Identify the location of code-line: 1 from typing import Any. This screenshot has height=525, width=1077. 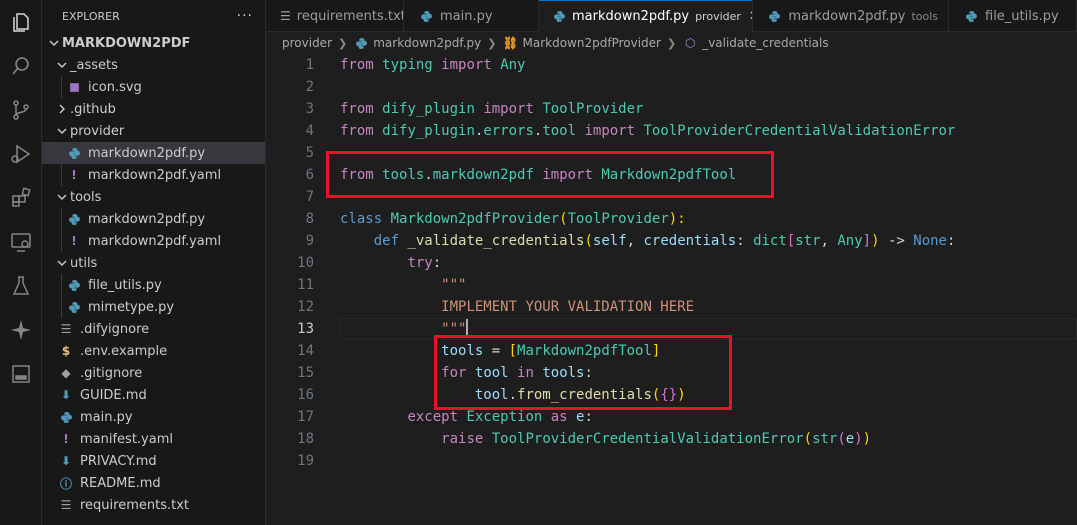
(671, 65).